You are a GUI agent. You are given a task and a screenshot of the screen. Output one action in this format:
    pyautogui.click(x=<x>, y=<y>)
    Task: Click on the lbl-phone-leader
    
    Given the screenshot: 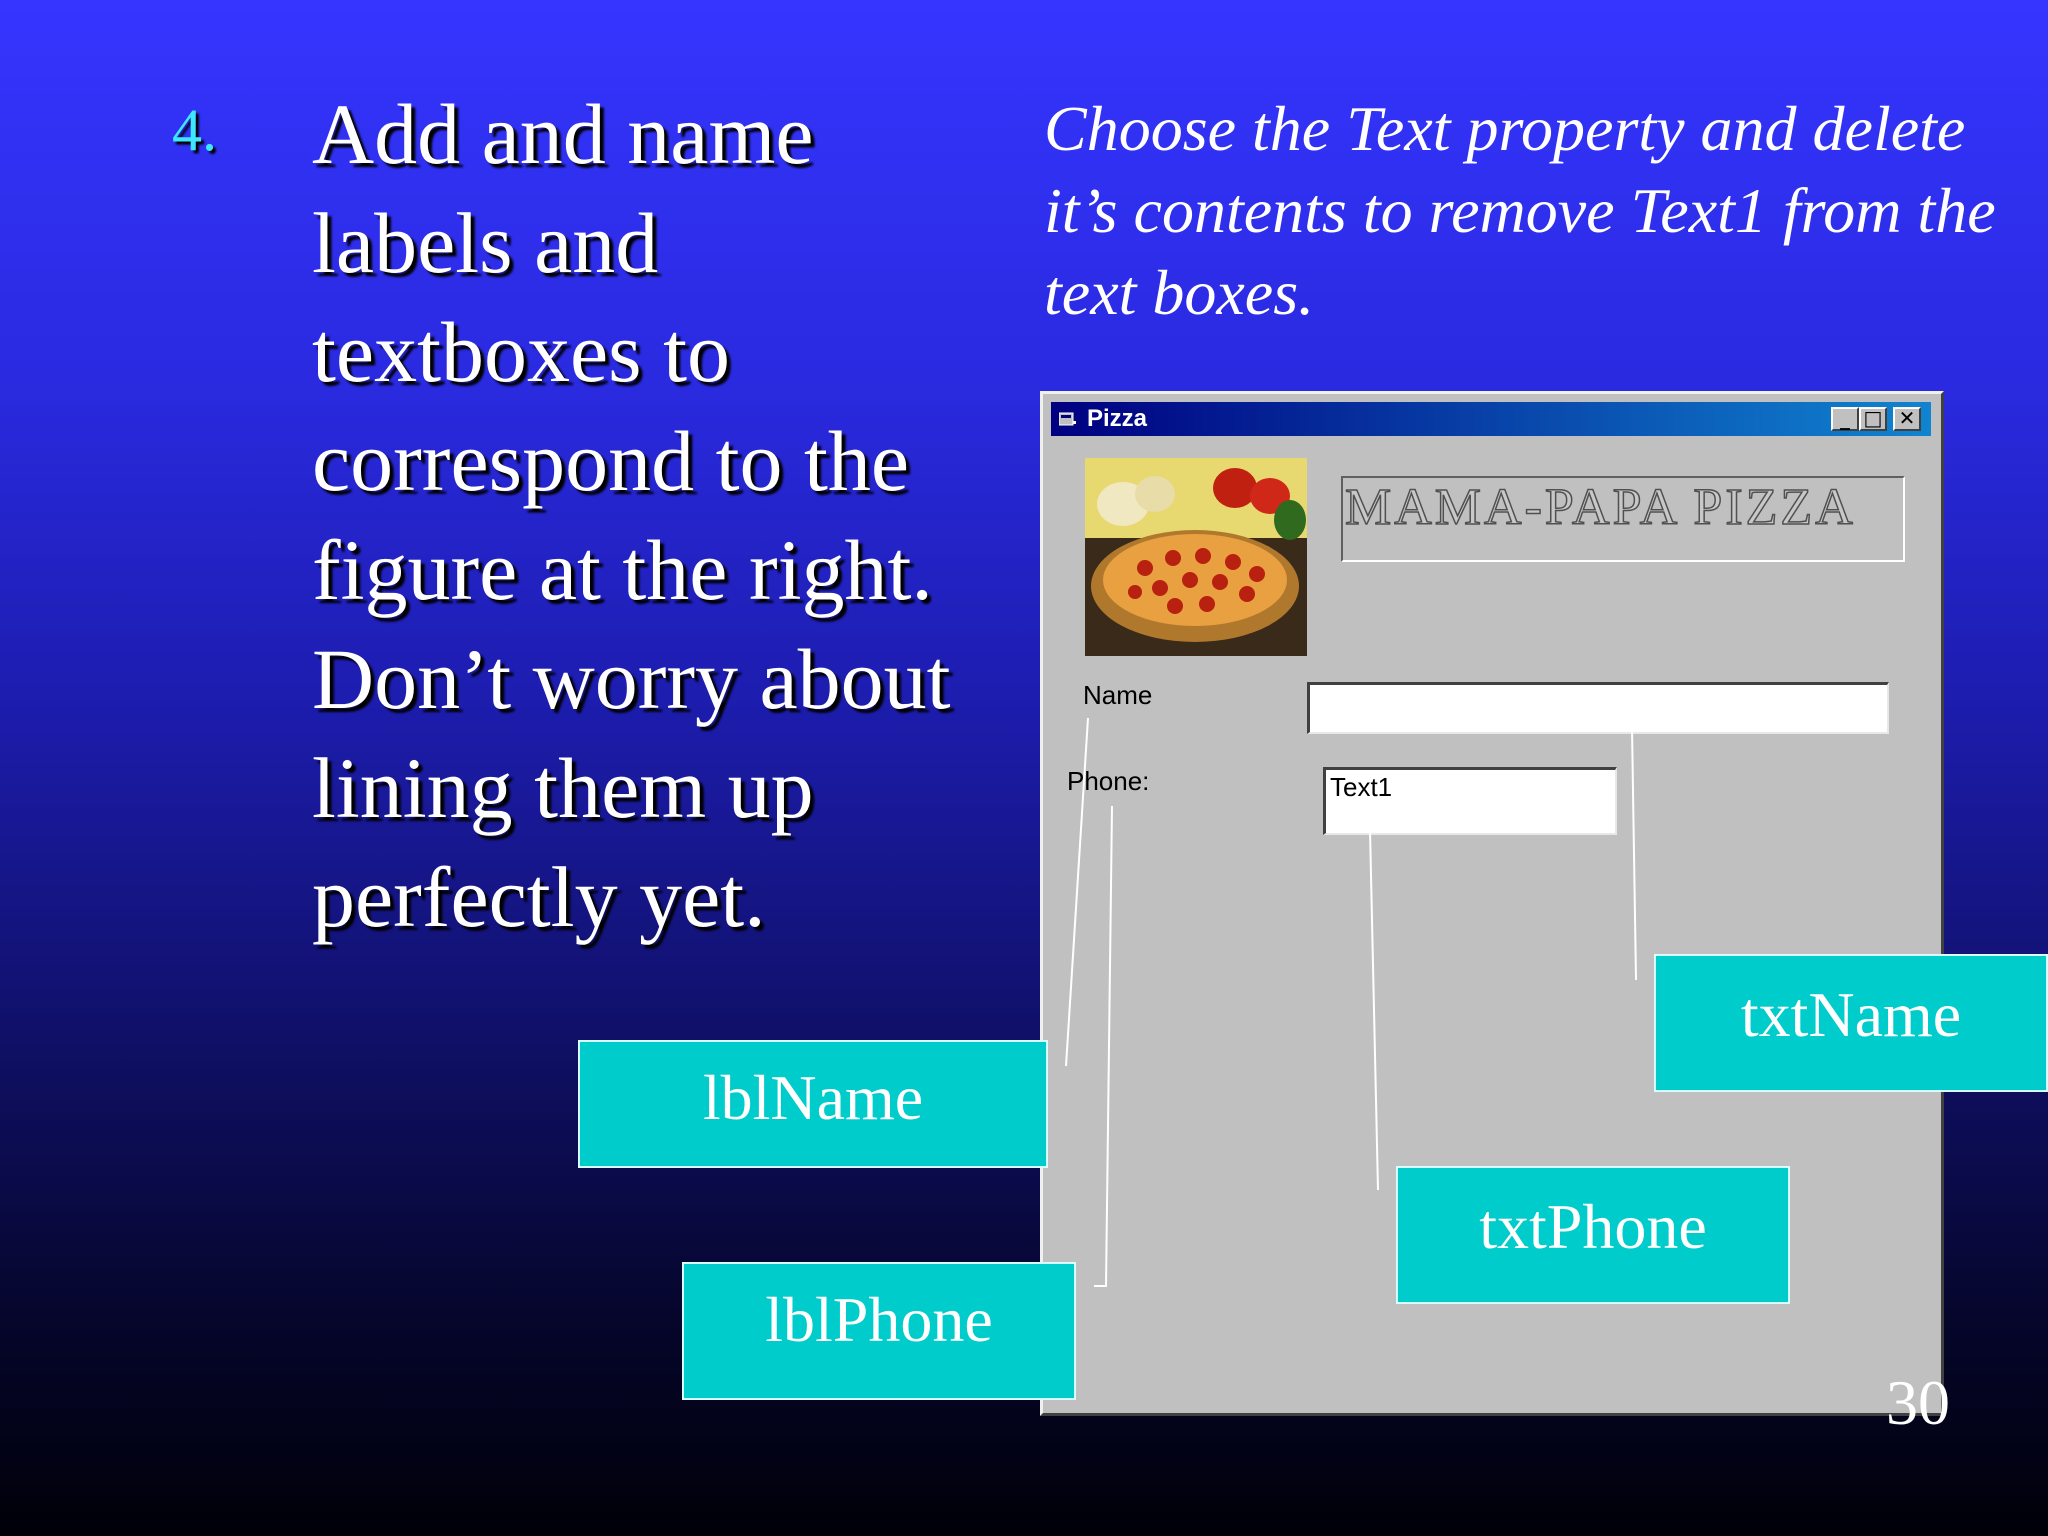 What is the action you would take?
    pyautogui.click(x=1103, y=1046)
    